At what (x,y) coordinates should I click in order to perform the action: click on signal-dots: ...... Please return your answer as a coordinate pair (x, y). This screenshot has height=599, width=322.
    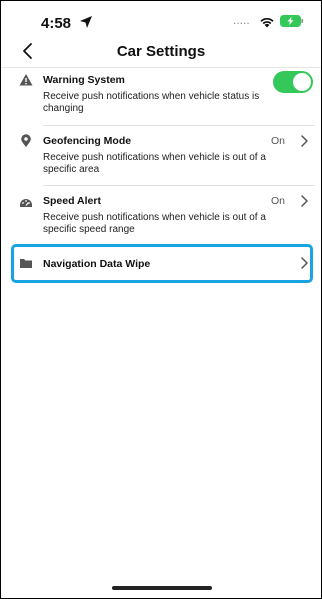
    Looking at the image, I should click on (241, 20).